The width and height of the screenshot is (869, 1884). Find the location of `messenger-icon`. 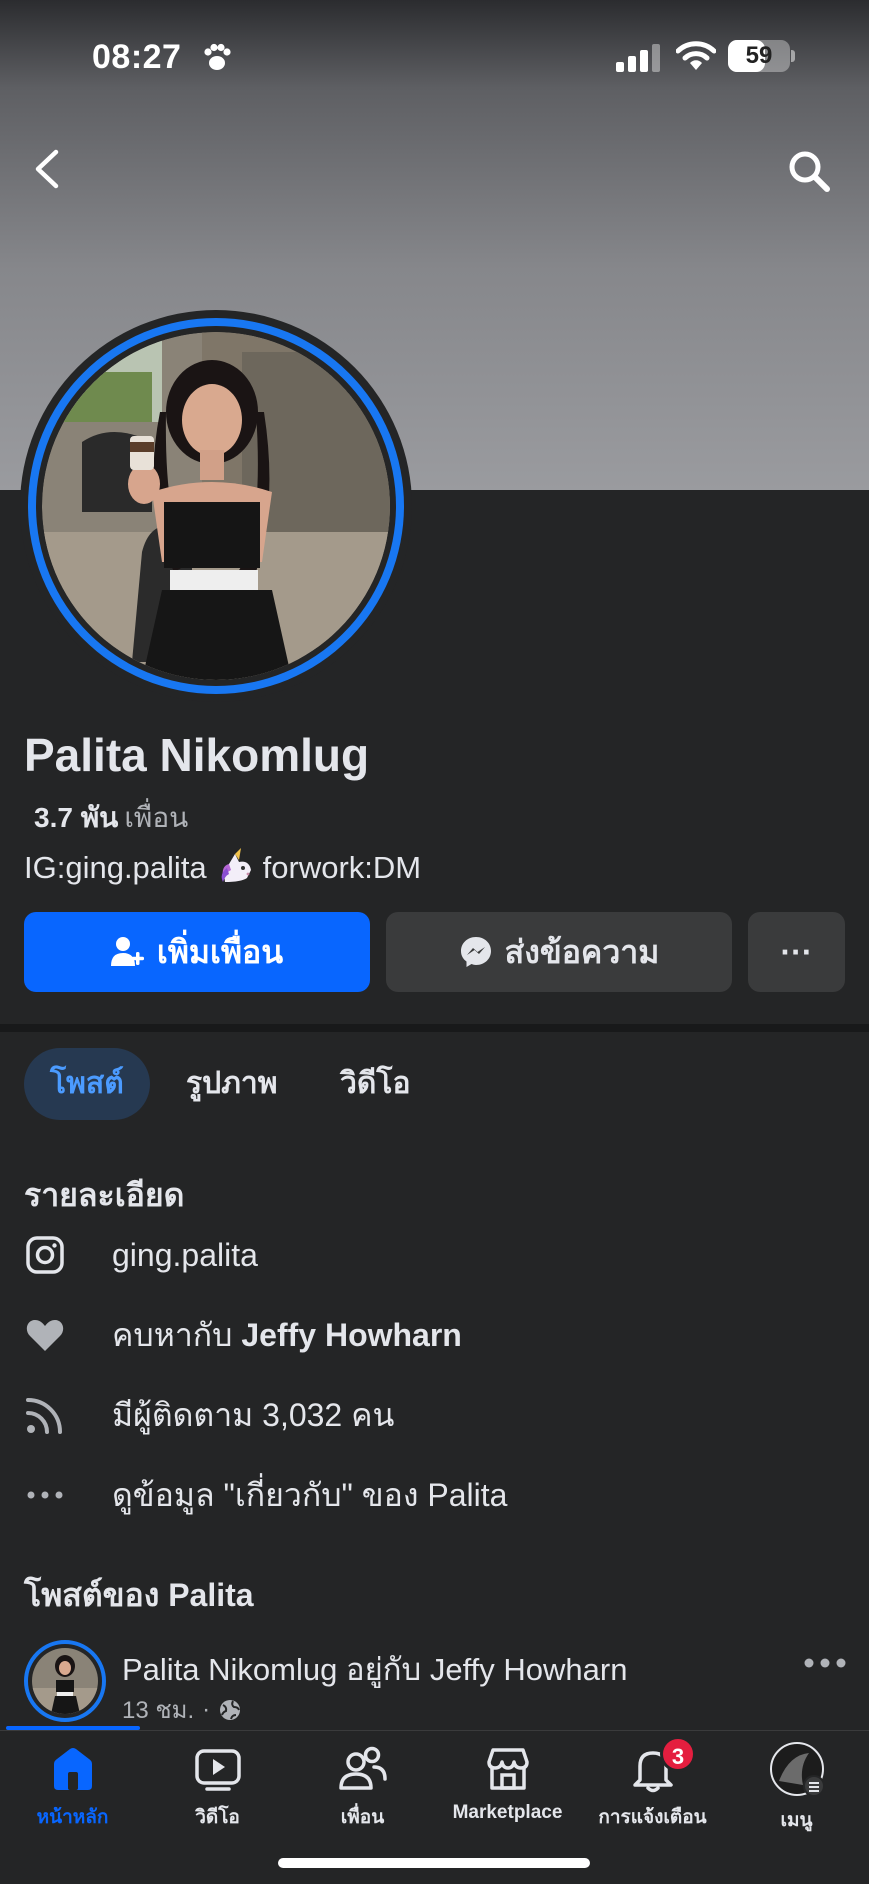

messenger-icon is located at coordinates (475, 952).